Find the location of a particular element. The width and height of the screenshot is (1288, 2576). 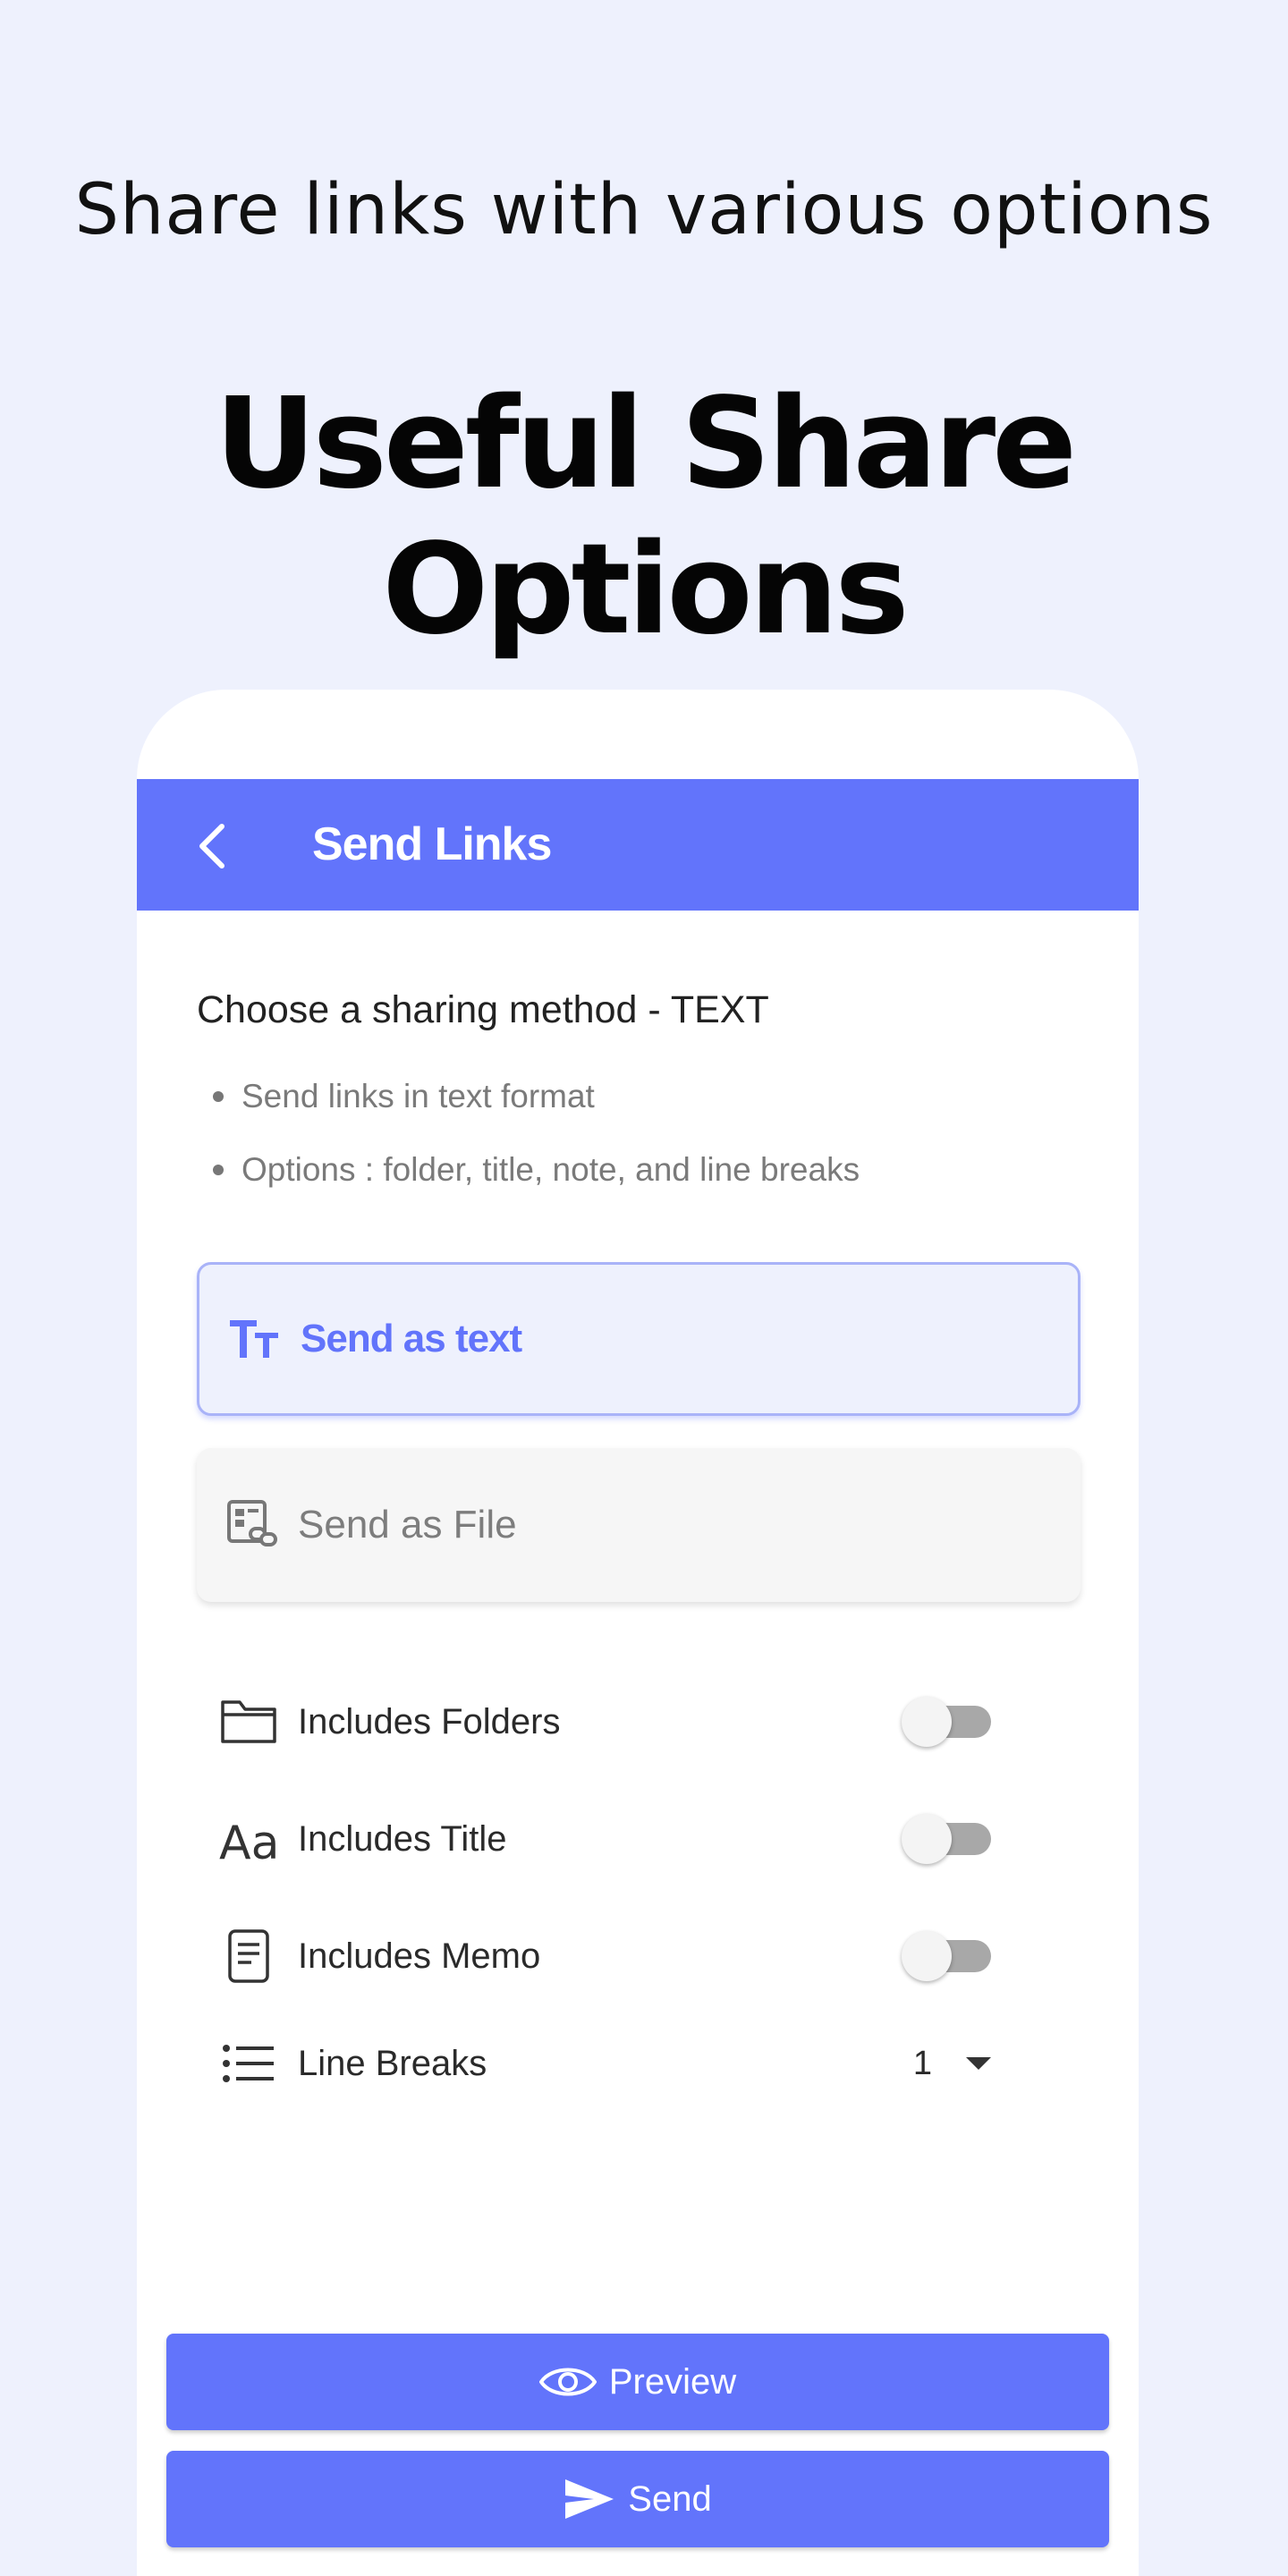

setting-row-memo: Includes Memo is located at coordinates (633, 1956).